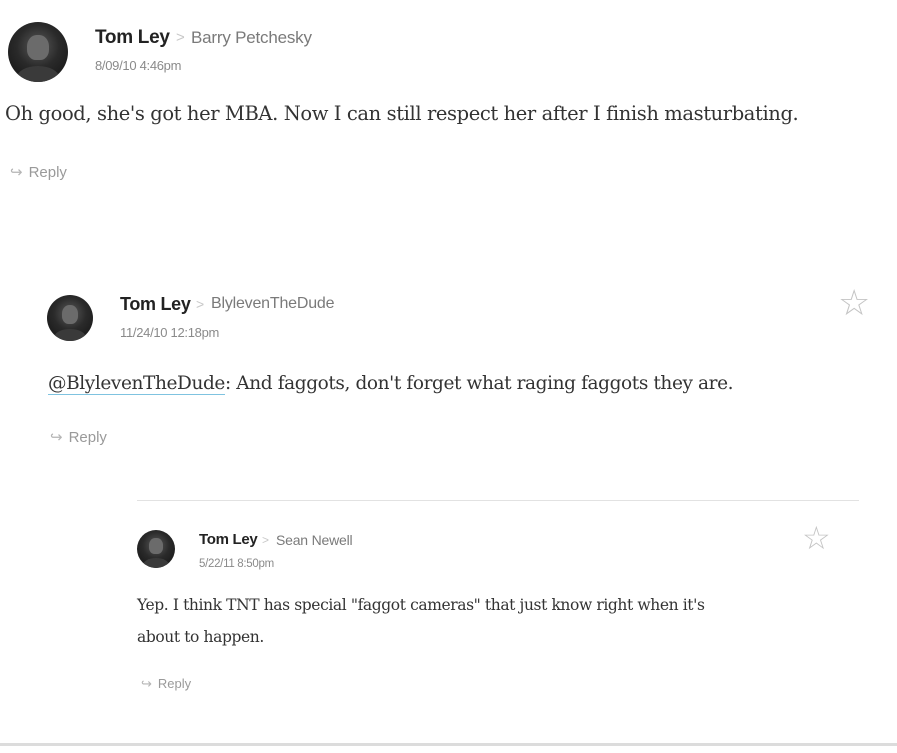 The image size is (897, 753). Describe the element at coordinates (146, 683) in the screenshot. I see `reply-arrow-icon: ↪` at that location.